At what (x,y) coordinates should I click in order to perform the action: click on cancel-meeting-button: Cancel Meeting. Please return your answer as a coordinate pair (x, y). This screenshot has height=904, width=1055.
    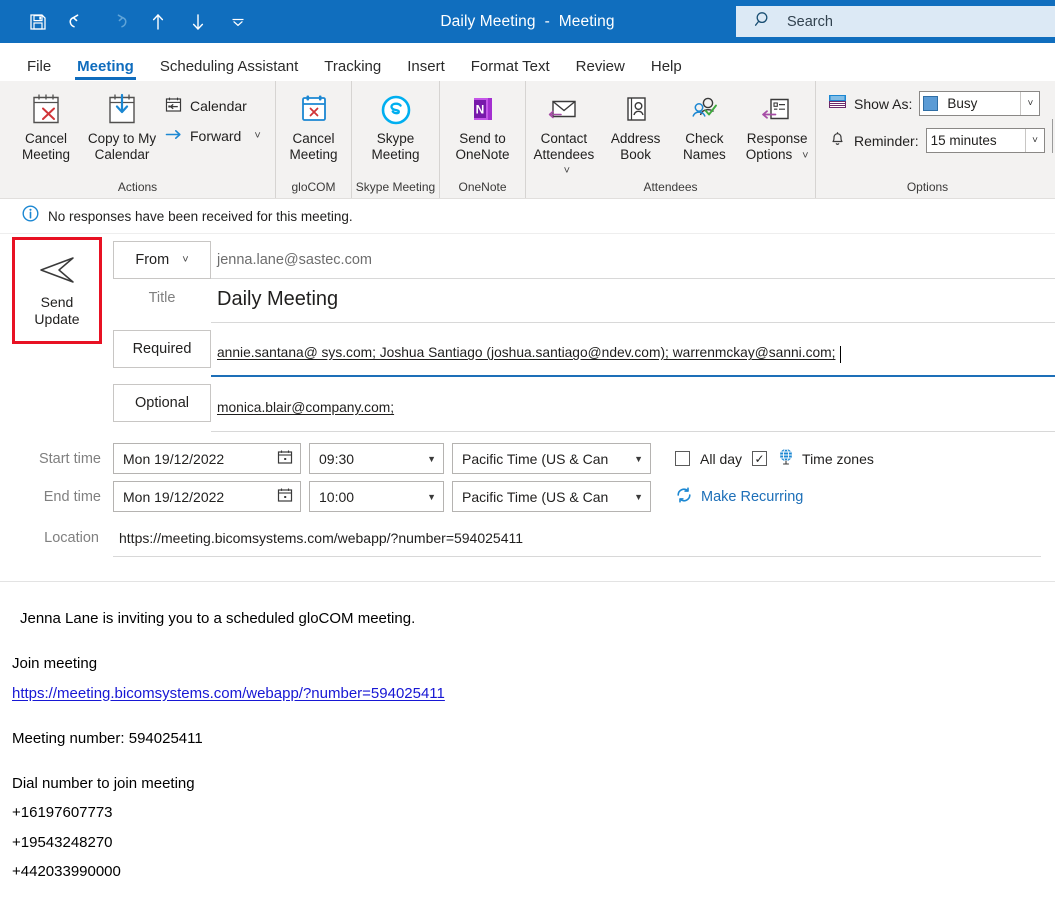
    Looking at the image, I should click on (46, 124).